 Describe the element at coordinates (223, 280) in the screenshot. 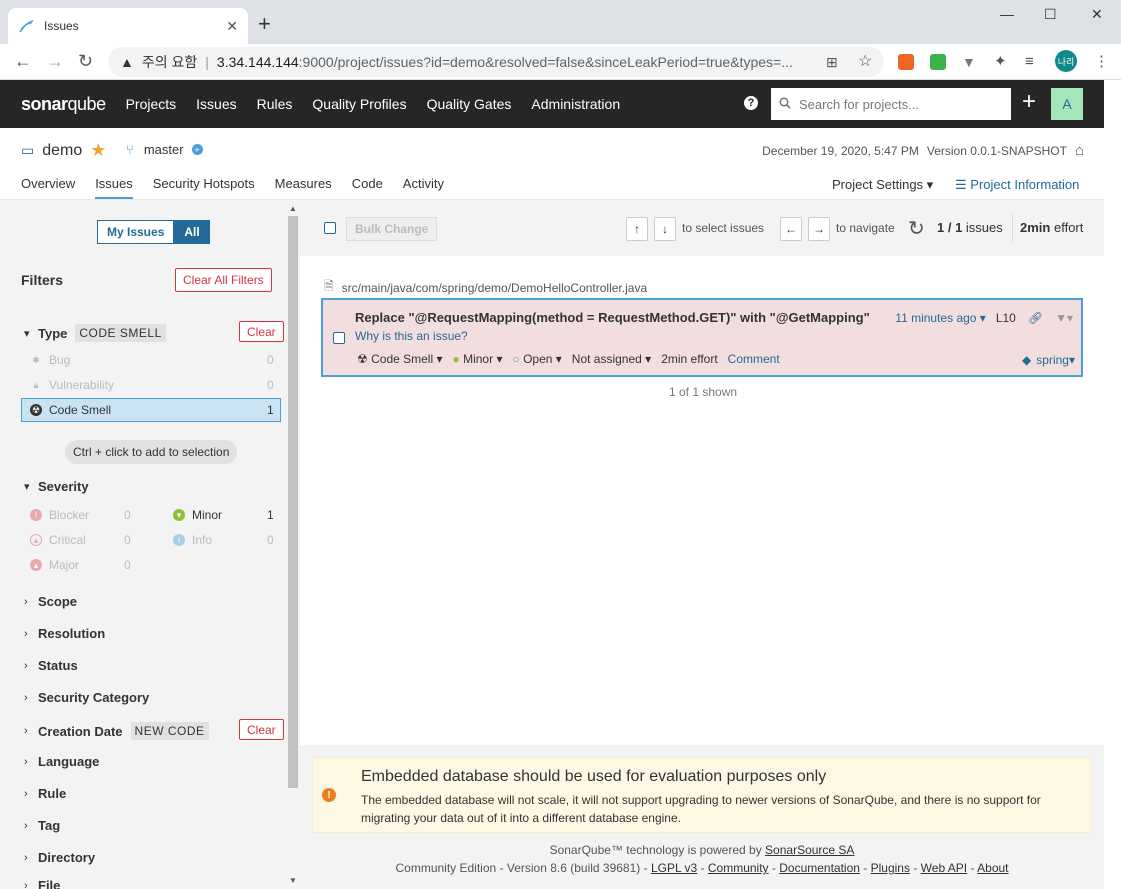

I see `clear-all-filters-button: Clear All Filters` at that location.